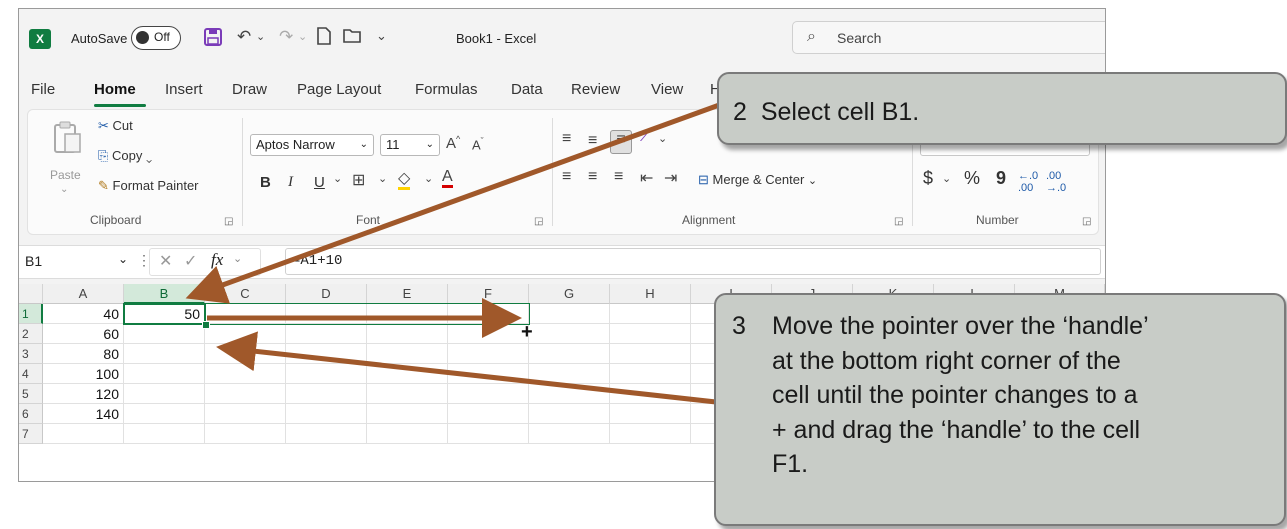 The width and height of the screenshot is (1287, 529). Describe the element at coordinates (164, 294) in the screenshot. I see `column-header-b: B` at that location.